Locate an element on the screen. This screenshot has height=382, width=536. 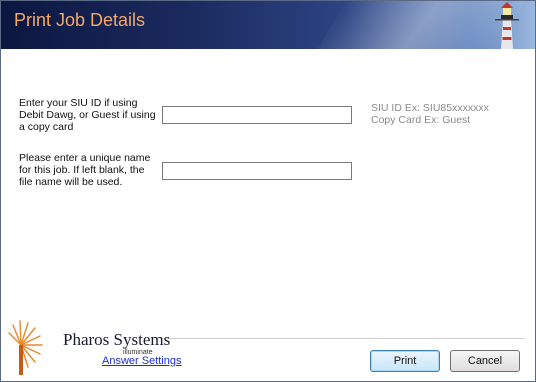
cancel-button: Cancel is located at coordinates (485, 361).